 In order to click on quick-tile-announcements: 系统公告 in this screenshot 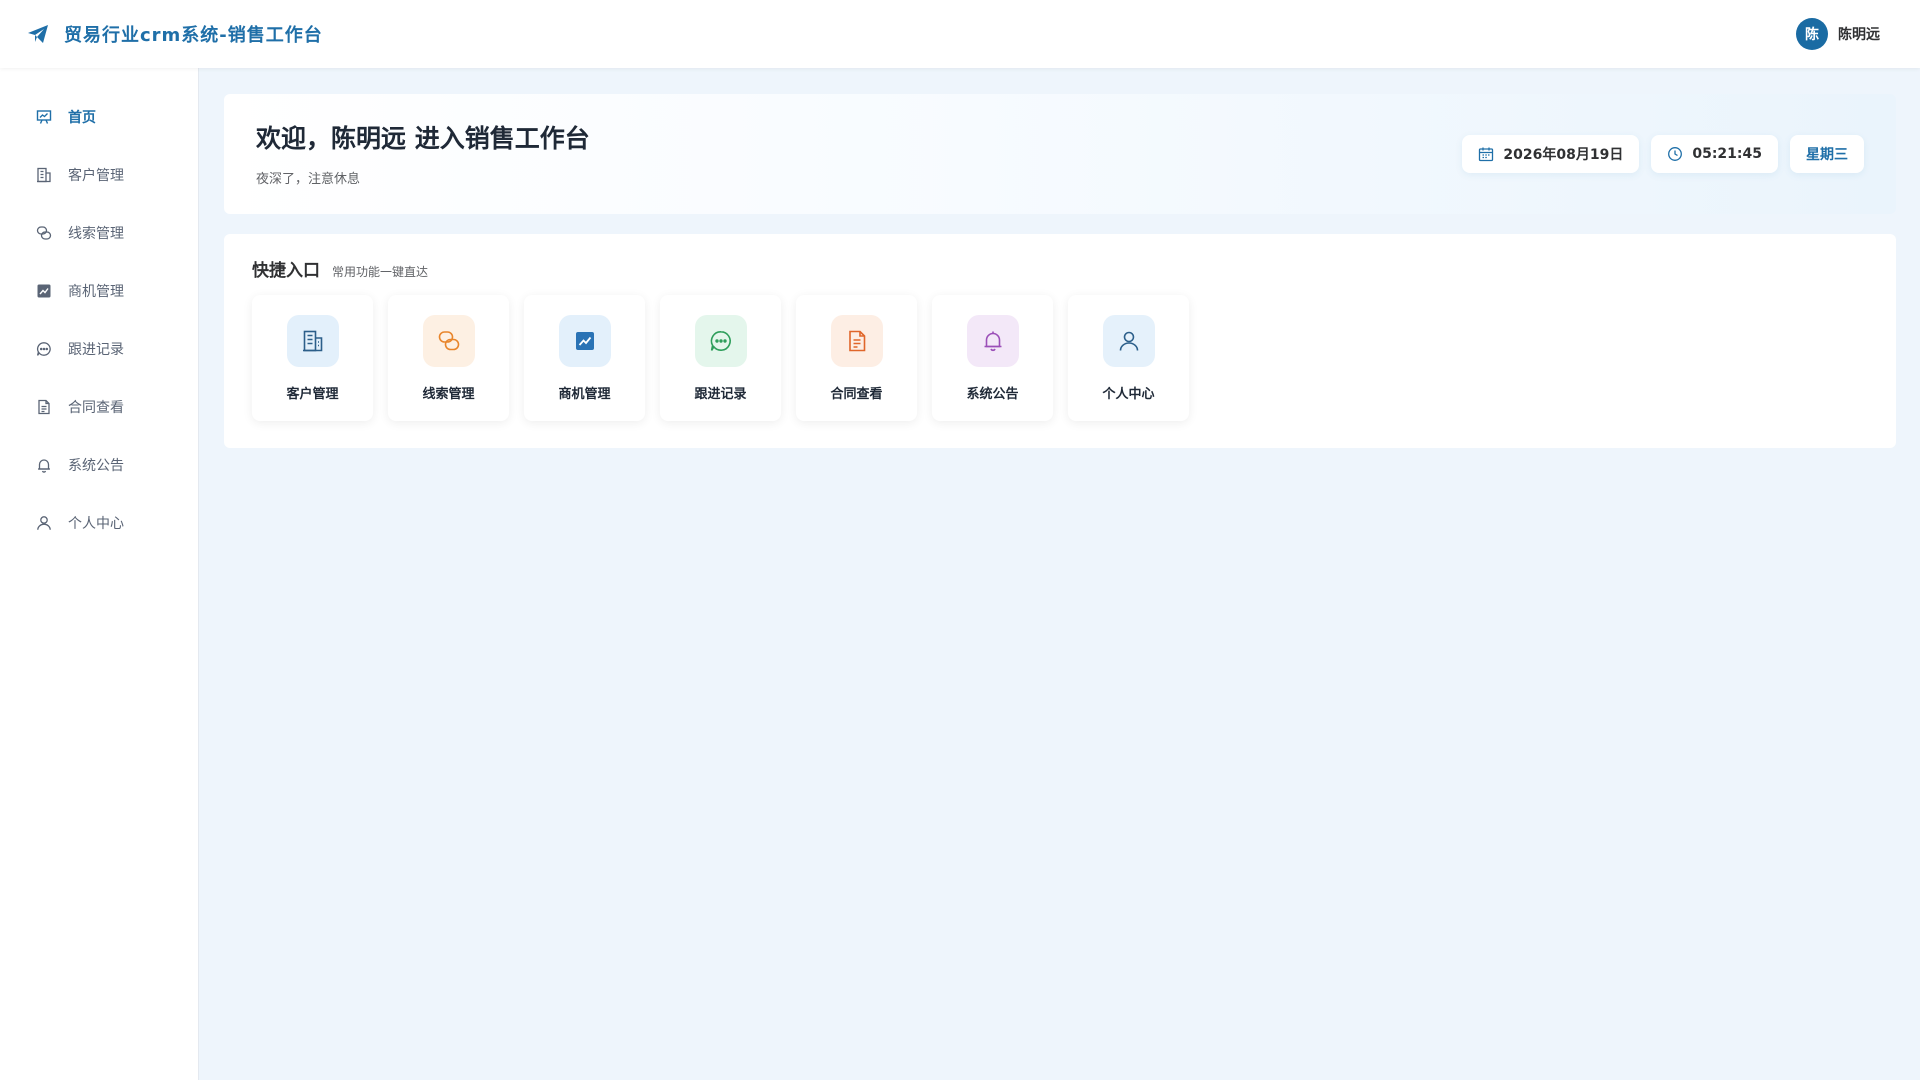, I will do `click(992, 358)`.